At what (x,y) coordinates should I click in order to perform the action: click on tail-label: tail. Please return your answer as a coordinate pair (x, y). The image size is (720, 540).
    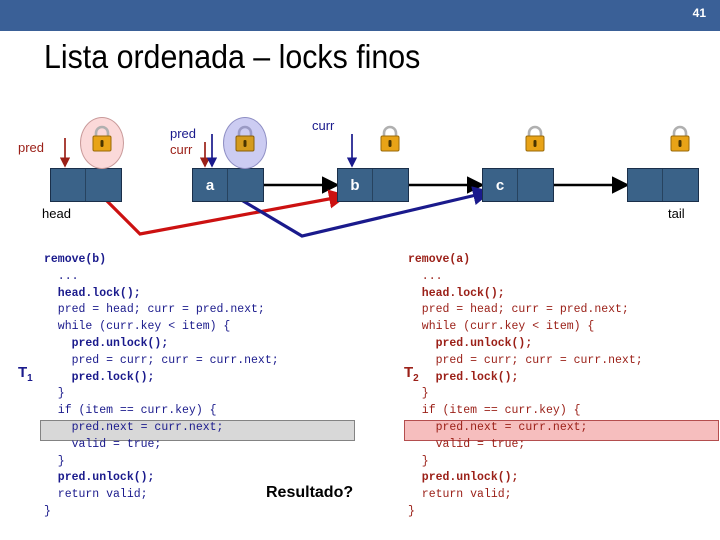
    Looking at the image, I should click on (676, 213).